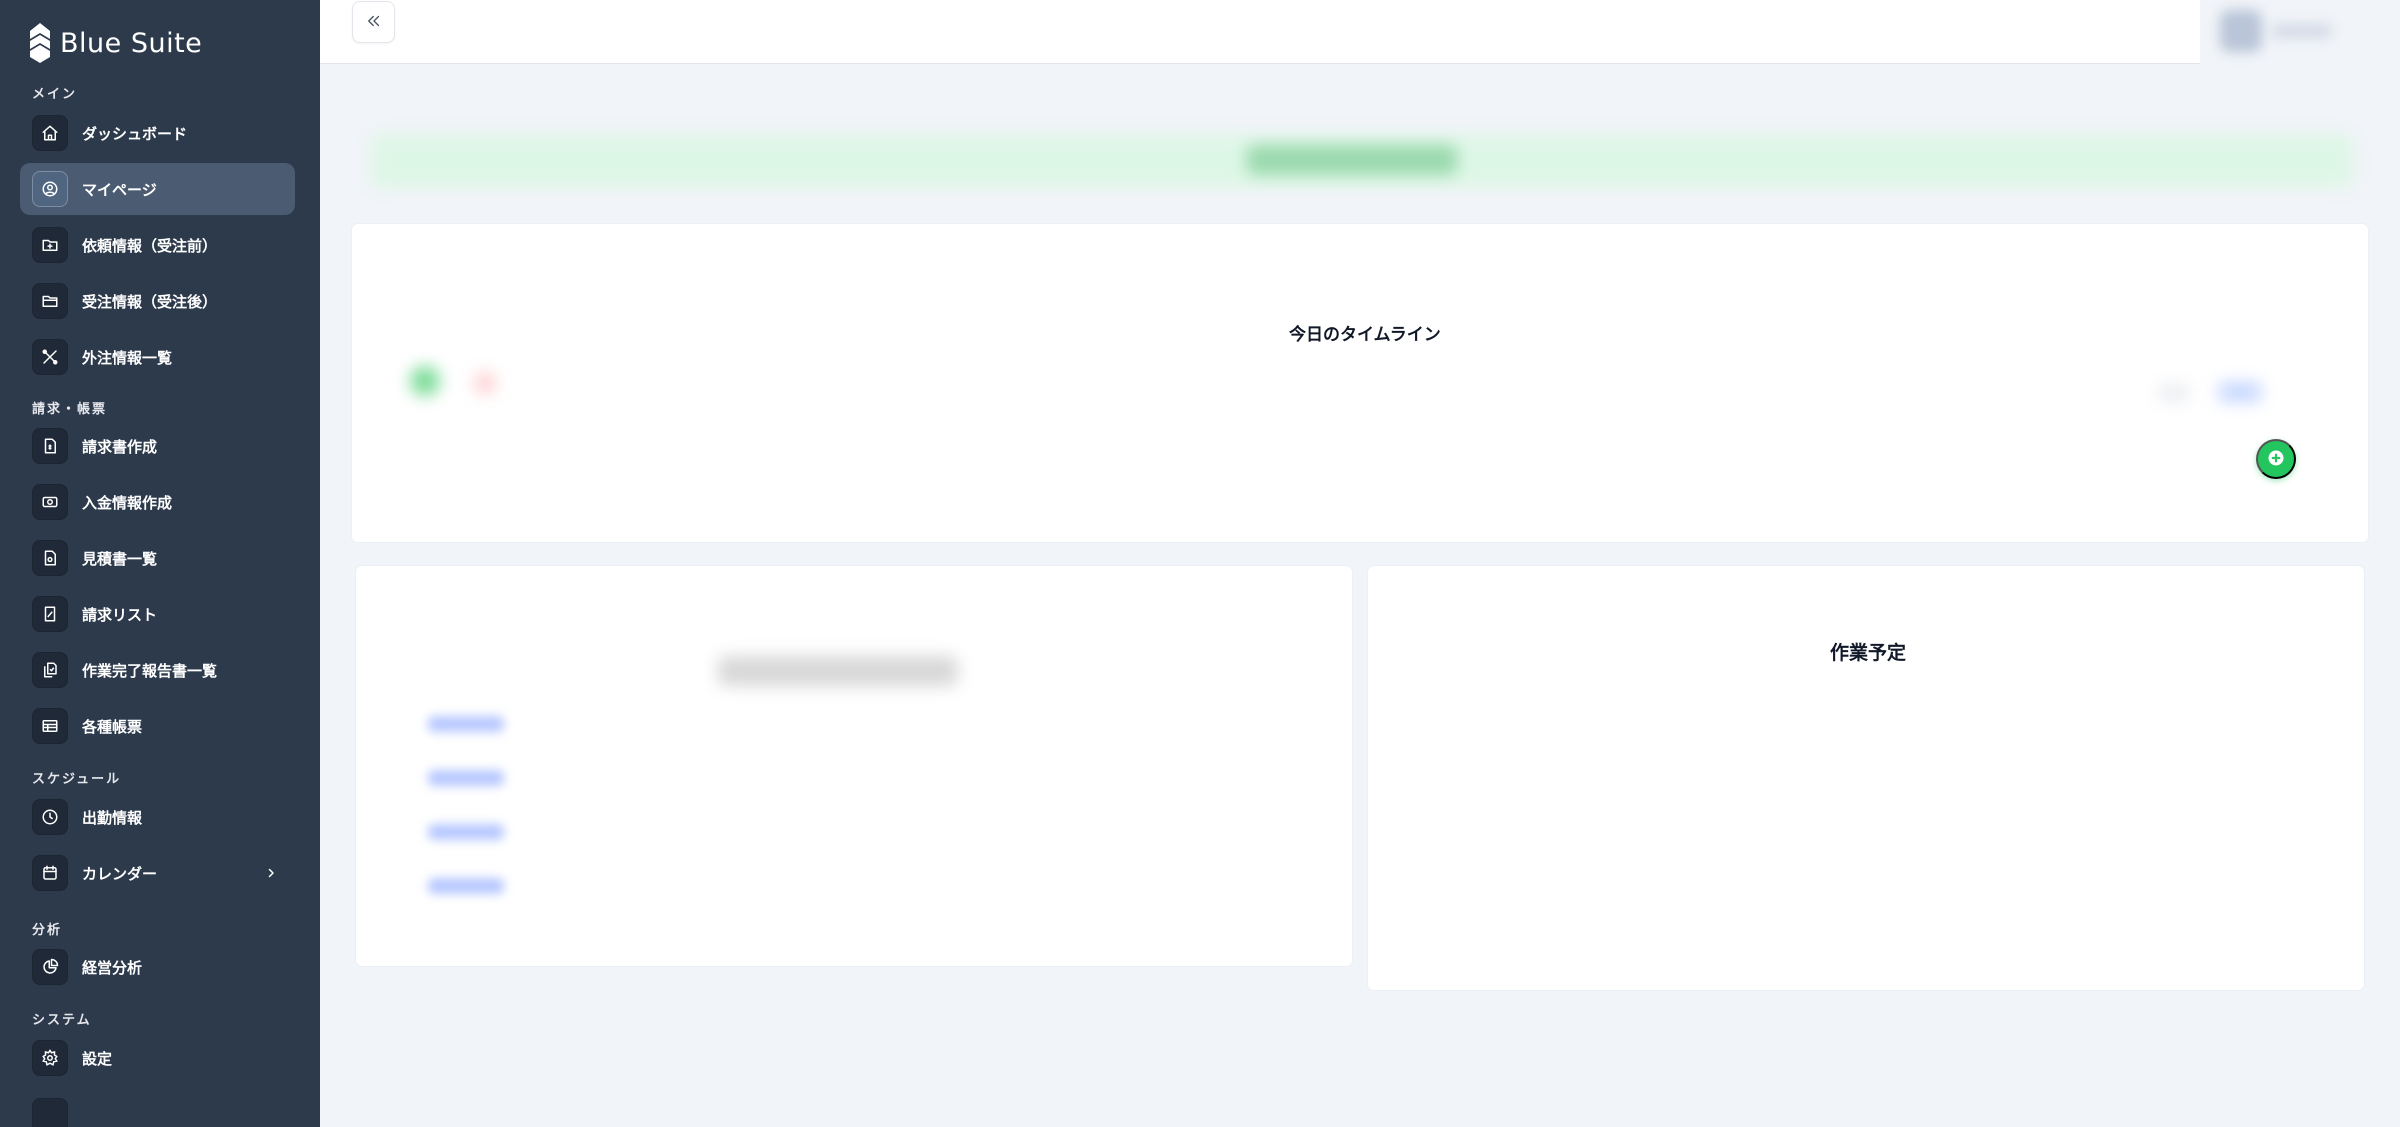 This screenshot has height=1127, width=2400. What do you see at coordinates (47, 930) in the screenshot?
I see `section-label-analysis: 分析` at bounding box center [47, 930].